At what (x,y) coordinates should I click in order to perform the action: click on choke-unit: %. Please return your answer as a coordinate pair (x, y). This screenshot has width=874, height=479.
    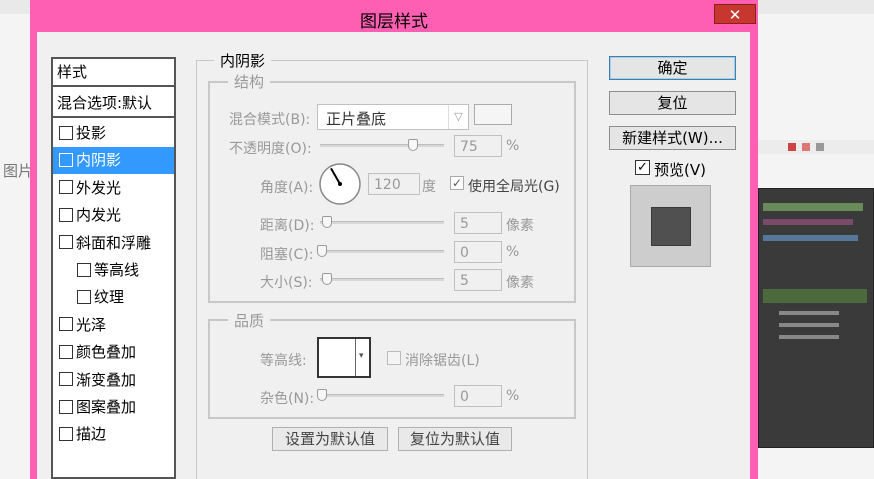
    Looking at the image, I should click on (513, 252).